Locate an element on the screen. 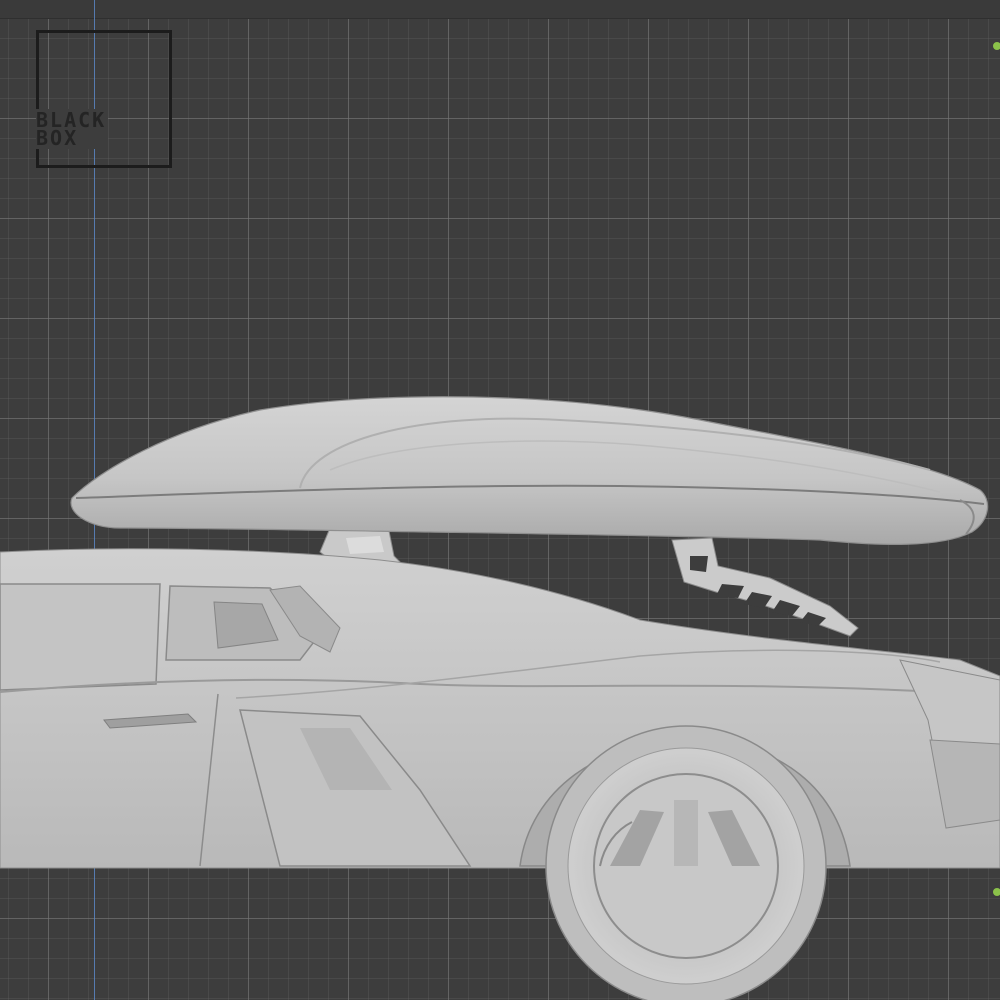 The image size is (1000, 1000). roof-box is located at coordinates (529, 470).